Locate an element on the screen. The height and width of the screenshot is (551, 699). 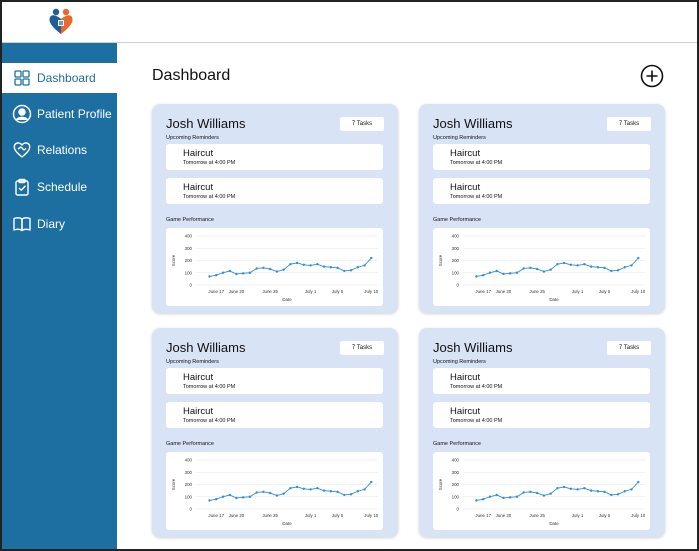
grid-icon is located at coordinates (22, 78).